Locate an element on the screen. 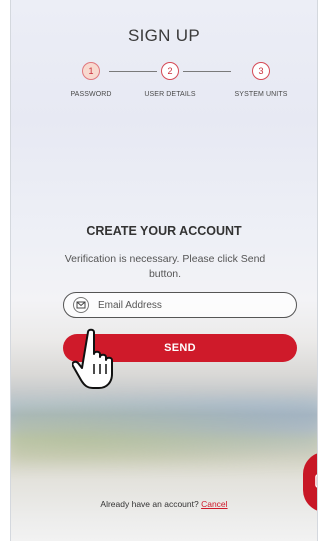 Image resolution: width=325 pixels, height=541 pixels. step-3-indicator: 3 is located at coordinates (261, 71).